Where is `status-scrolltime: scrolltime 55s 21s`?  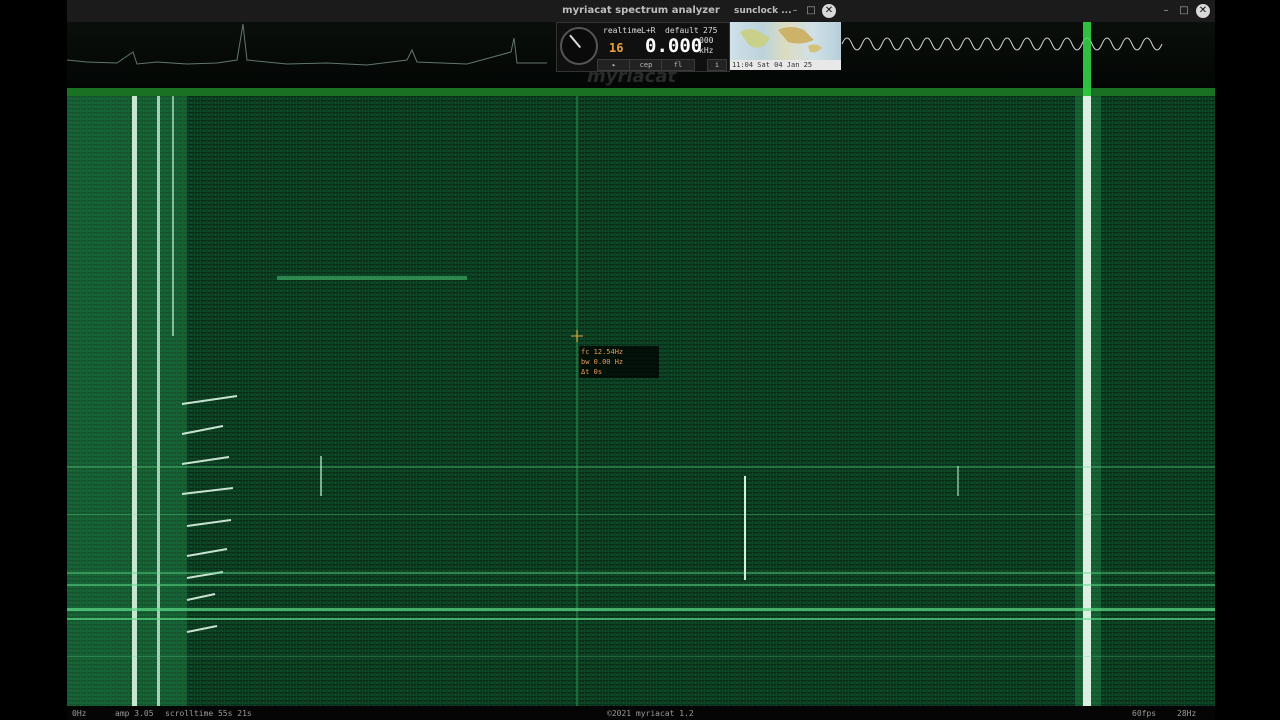
status-scrolltime: scrolltime 55s 21s is located at coordinates (208, 713).